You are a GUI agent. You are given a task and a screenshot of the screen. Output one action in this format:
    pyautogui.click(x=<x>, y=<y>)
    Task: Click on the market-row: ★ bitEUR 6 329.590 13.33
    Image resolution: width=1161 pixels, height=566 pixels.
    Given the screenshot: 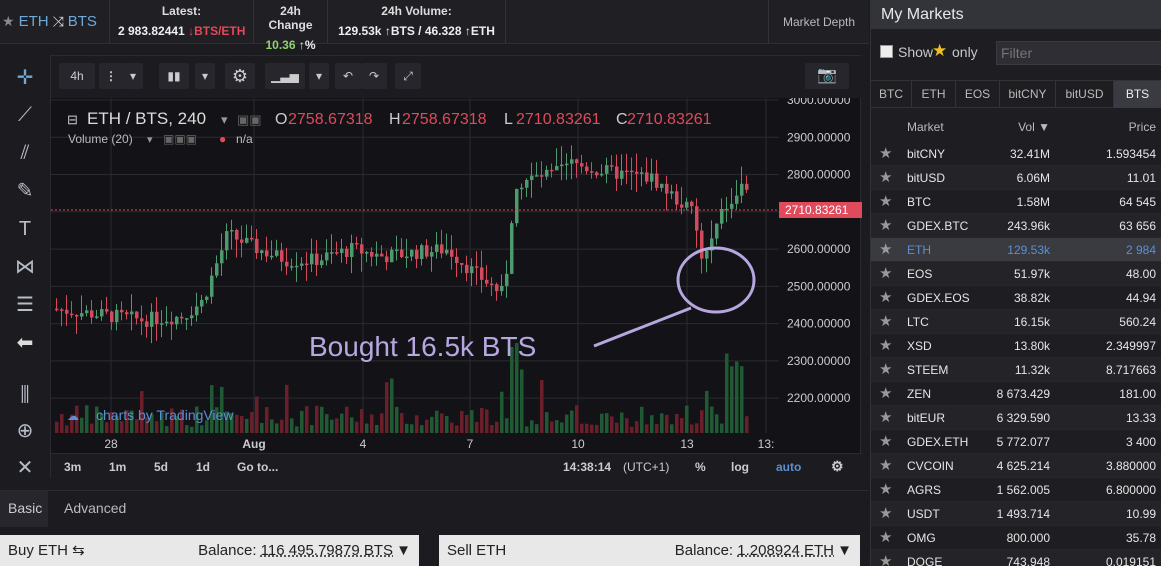 What is the action you would take?
    pyautogui.click(x=1016, y=418)
    